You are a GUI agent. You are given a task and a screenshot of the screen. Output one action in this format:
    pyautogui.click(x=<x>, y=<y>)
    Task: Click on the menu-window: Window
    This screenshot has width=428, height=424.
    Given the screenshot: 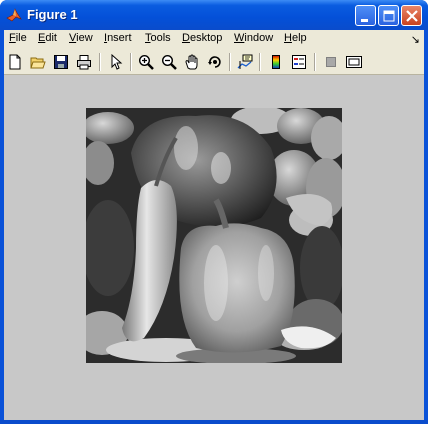 What is the action you would take?
    pyautogui.click(x=253, y=38)
    